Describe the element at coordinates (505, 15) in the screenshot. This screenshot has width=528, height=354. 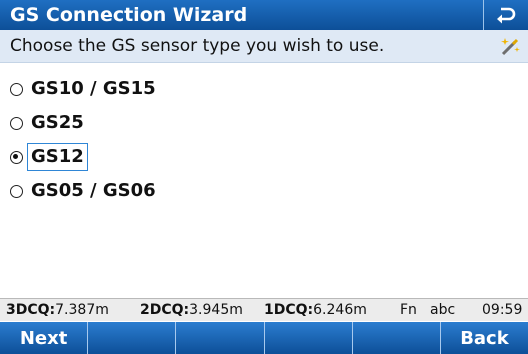
I see `back-arrow-icon` at that location.